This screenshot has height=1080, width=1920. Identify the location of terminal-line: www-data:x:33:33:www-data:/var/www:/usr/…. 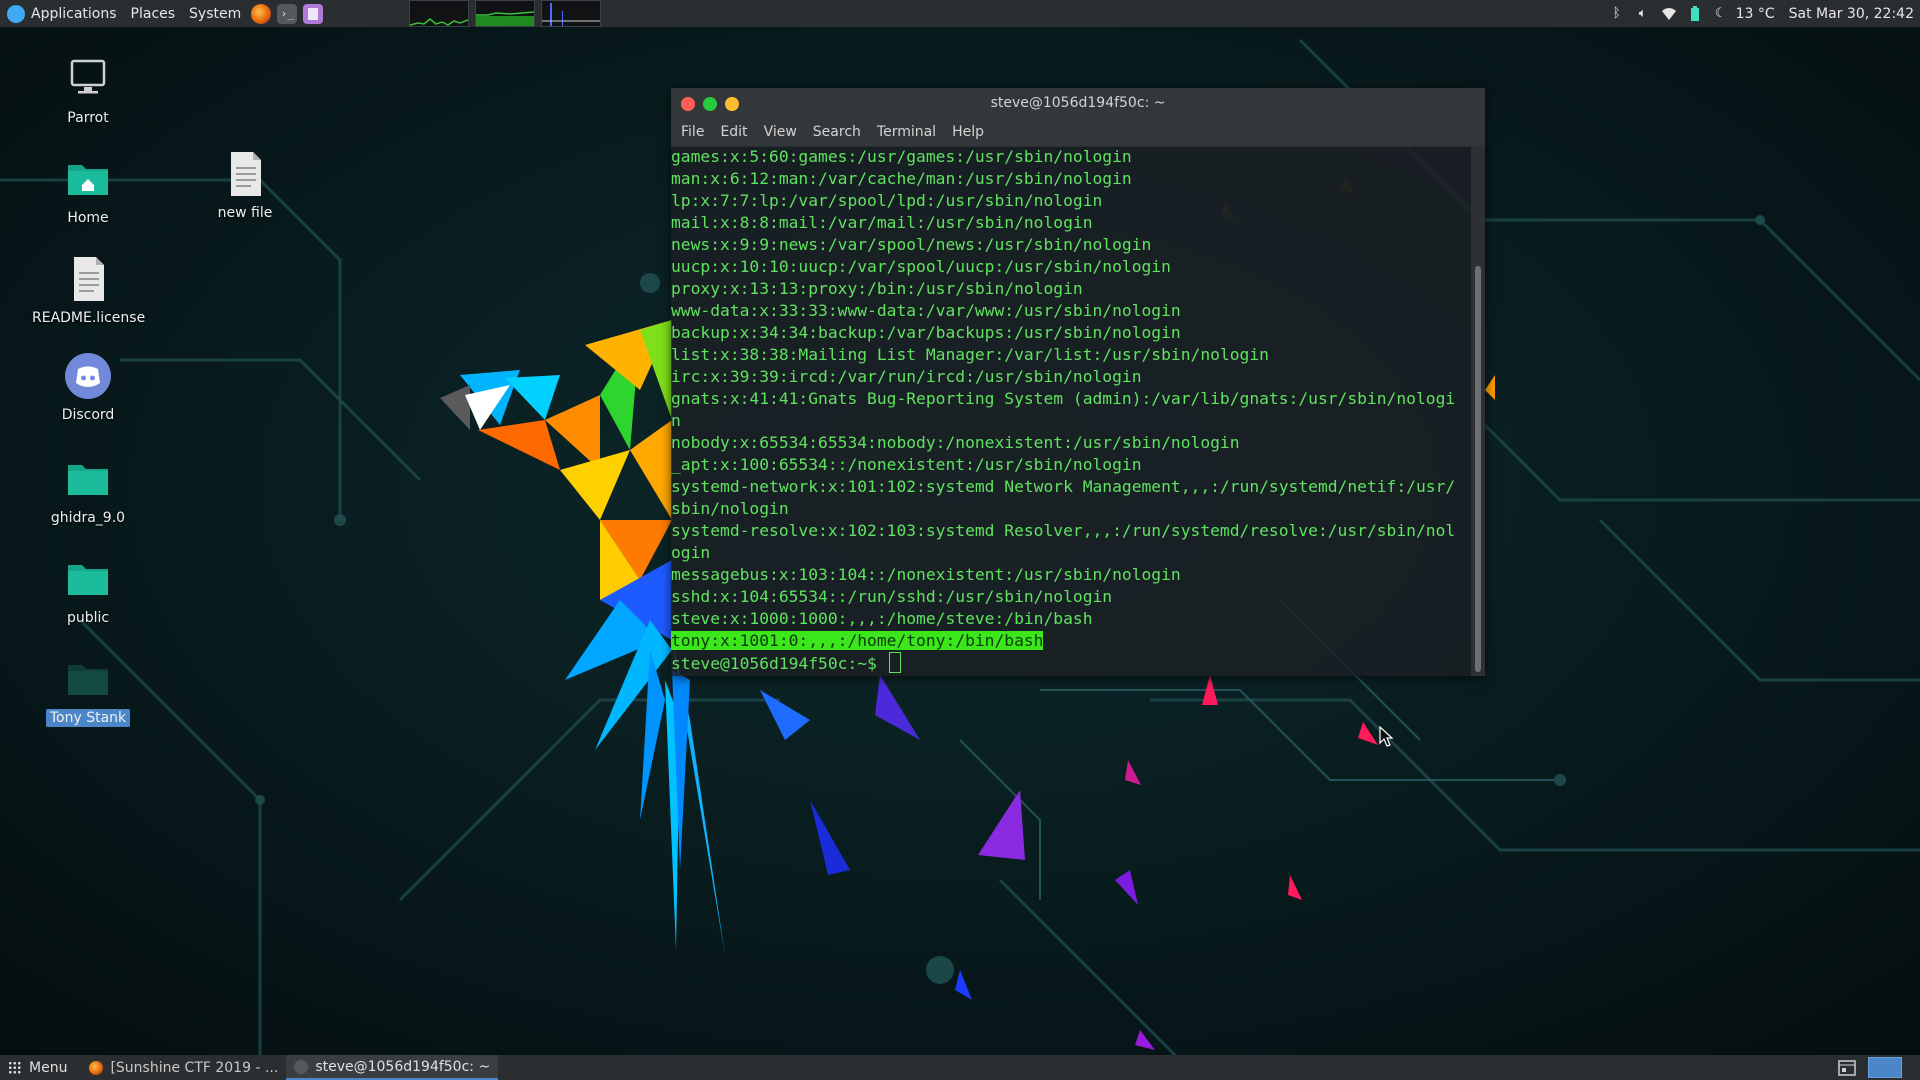
(926, 310).